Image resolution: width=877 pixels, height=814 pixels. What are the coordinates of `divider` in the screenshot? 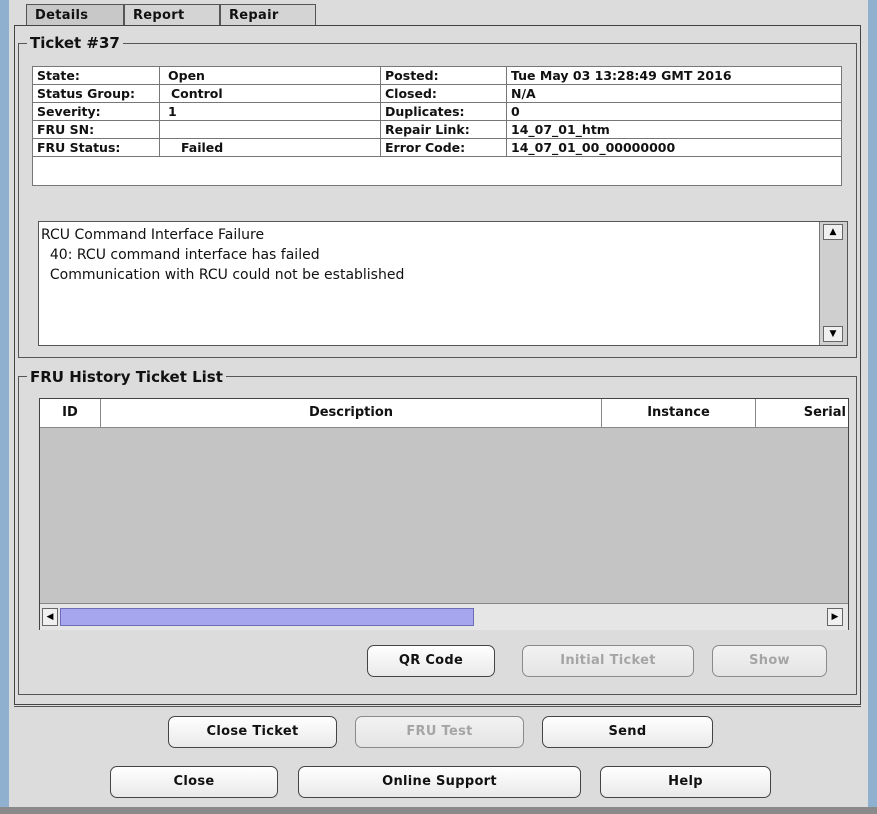 It's located at (437, 706).